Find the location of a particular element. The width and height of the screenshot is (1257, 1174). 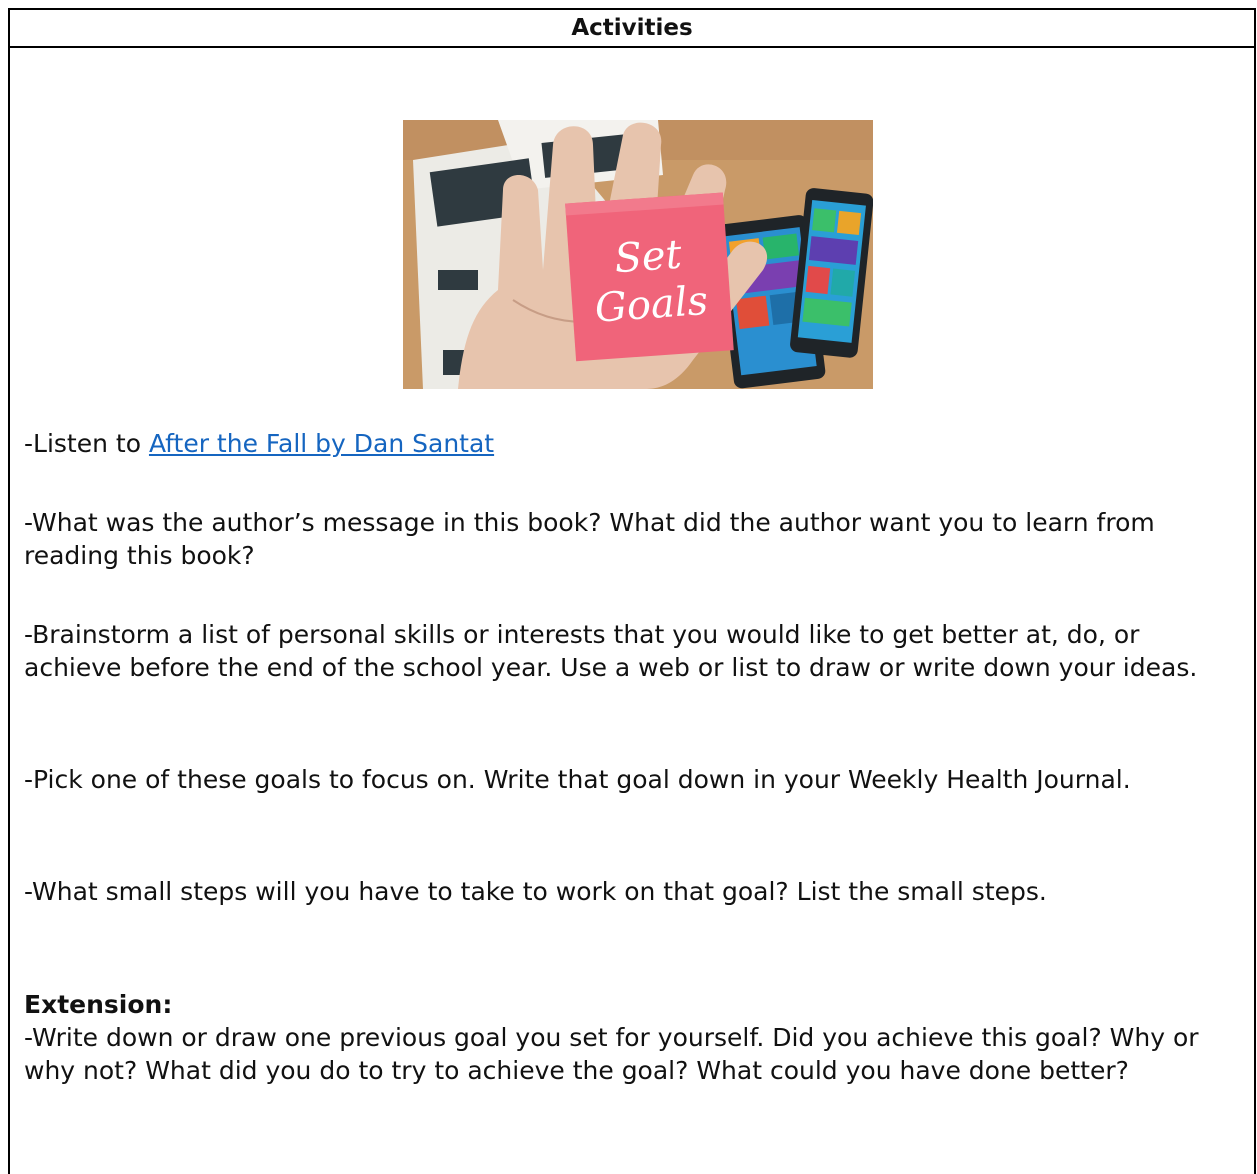

note-text-goals: Goals is located at coordinates (651, 305).